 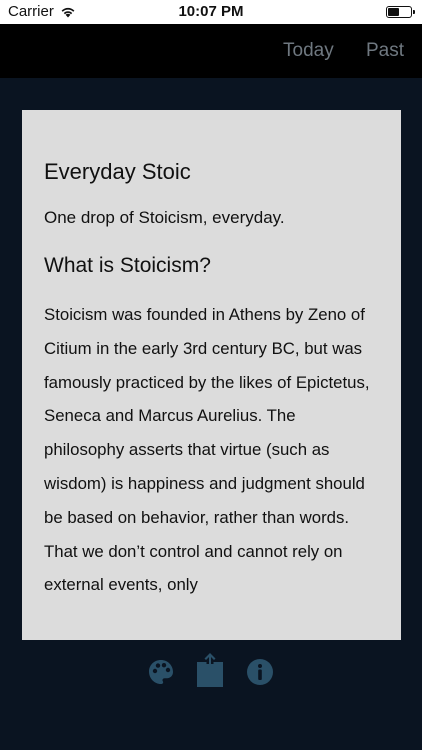 What do you see at coordinates (164, 217) in the screenshot?
I see `card-subtitle: One drop of Stoicism, everyday.` at bounding box center [164, 217].